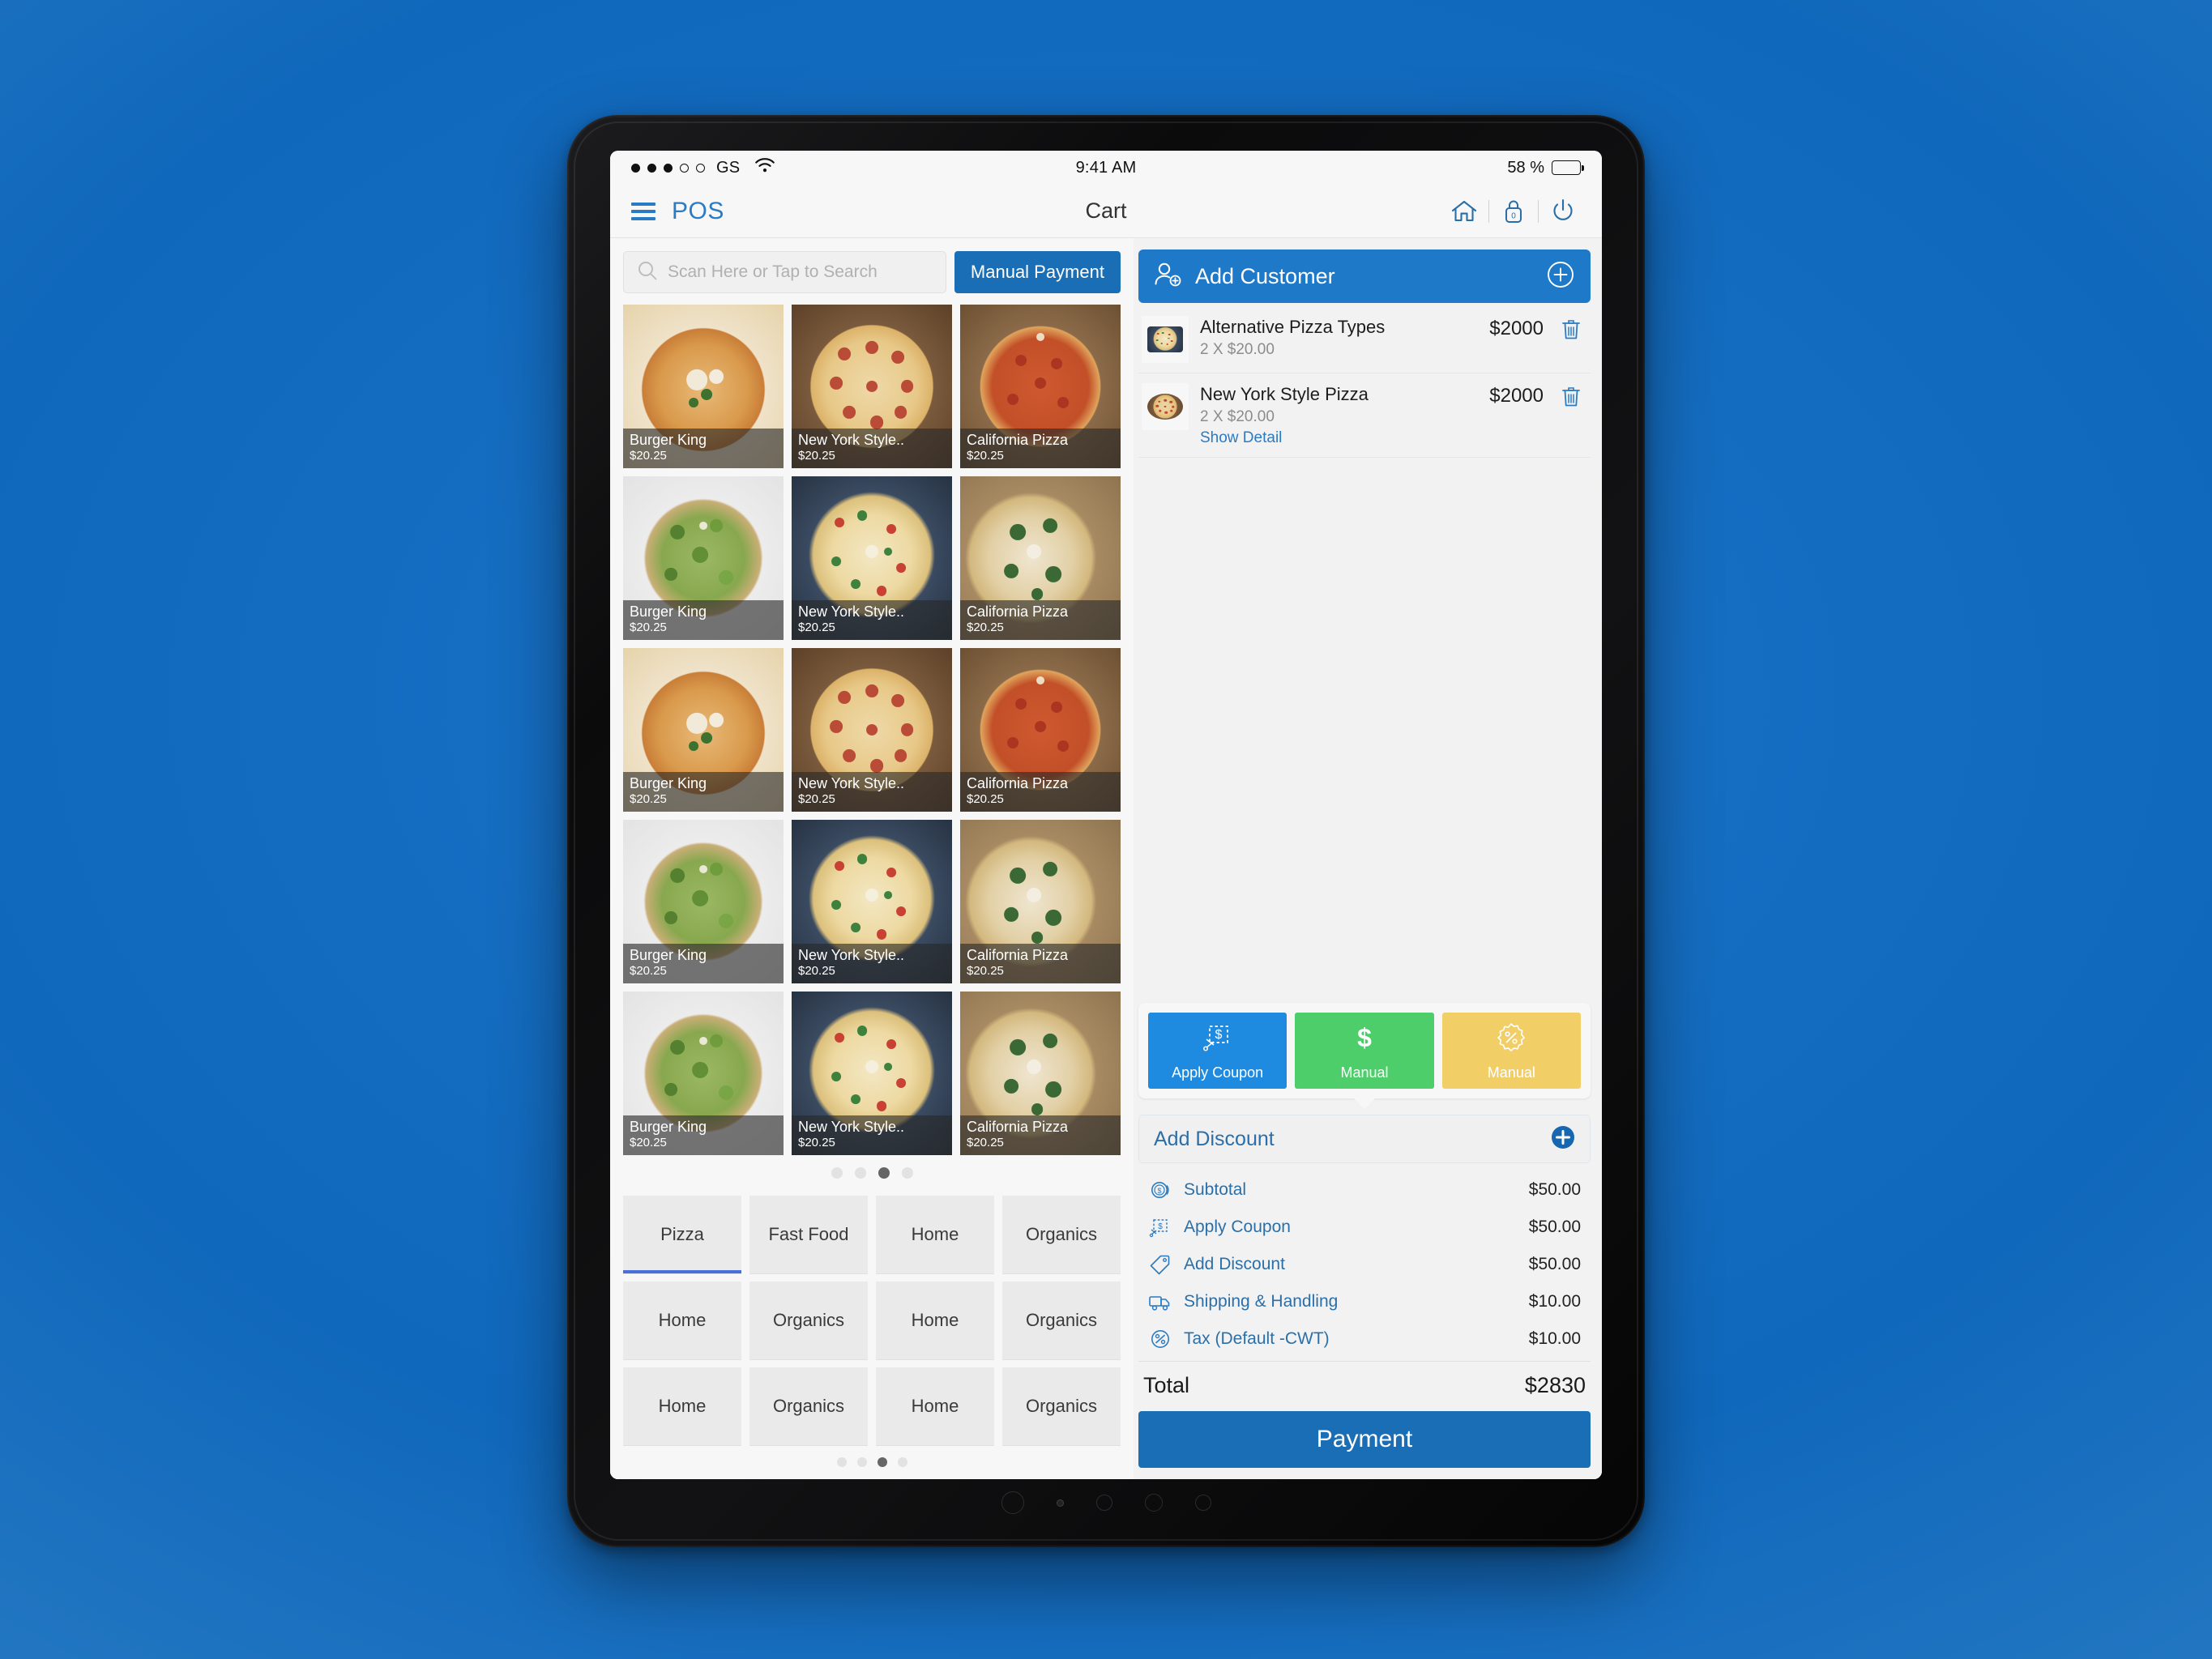 The image size is (2212, 1659). Describe the element at coordinates (1364, 1190) in the screenshot. I see `total-line-row: $ Subtotal $50.00` at that location.